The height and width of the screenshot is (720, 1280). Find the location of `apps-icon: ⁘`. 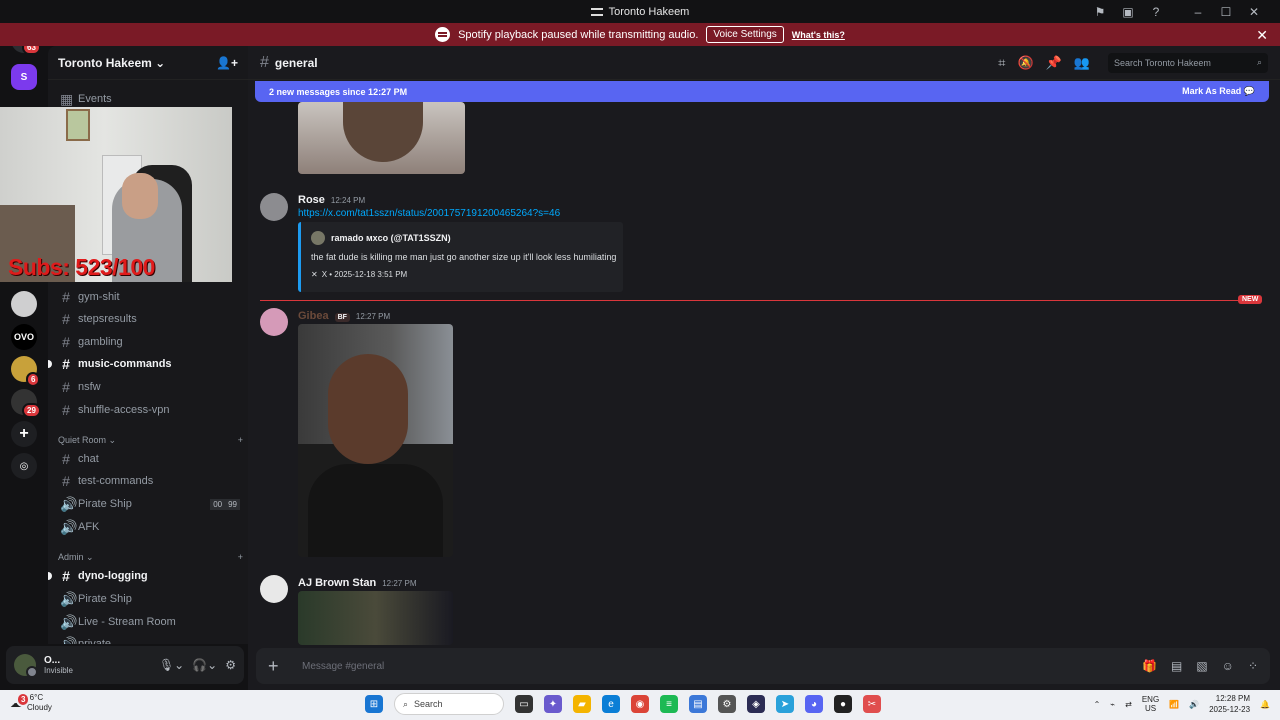

apps-icon: ⁘ is located at coordinates (1253, 666).